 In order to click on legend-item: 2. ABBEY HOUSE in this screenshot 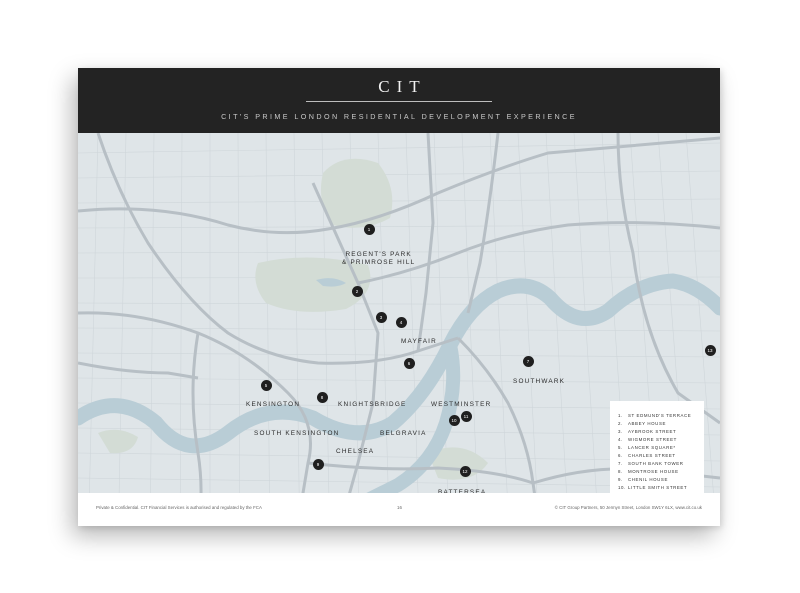, I will do `click(642, 423)`.